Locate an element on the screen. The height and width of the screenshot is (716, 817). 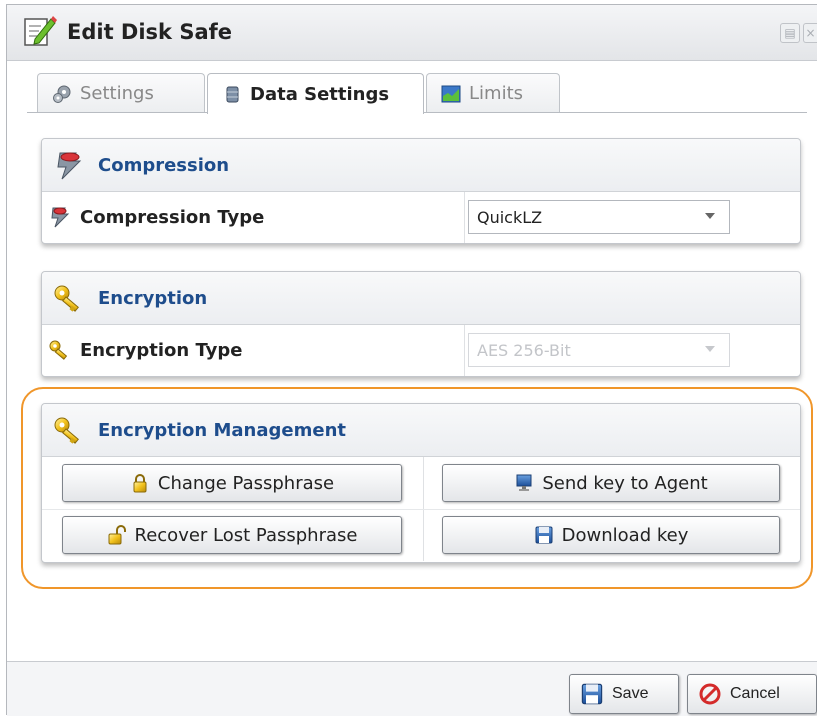
save-button: Save is located at coordinates (624, 694).